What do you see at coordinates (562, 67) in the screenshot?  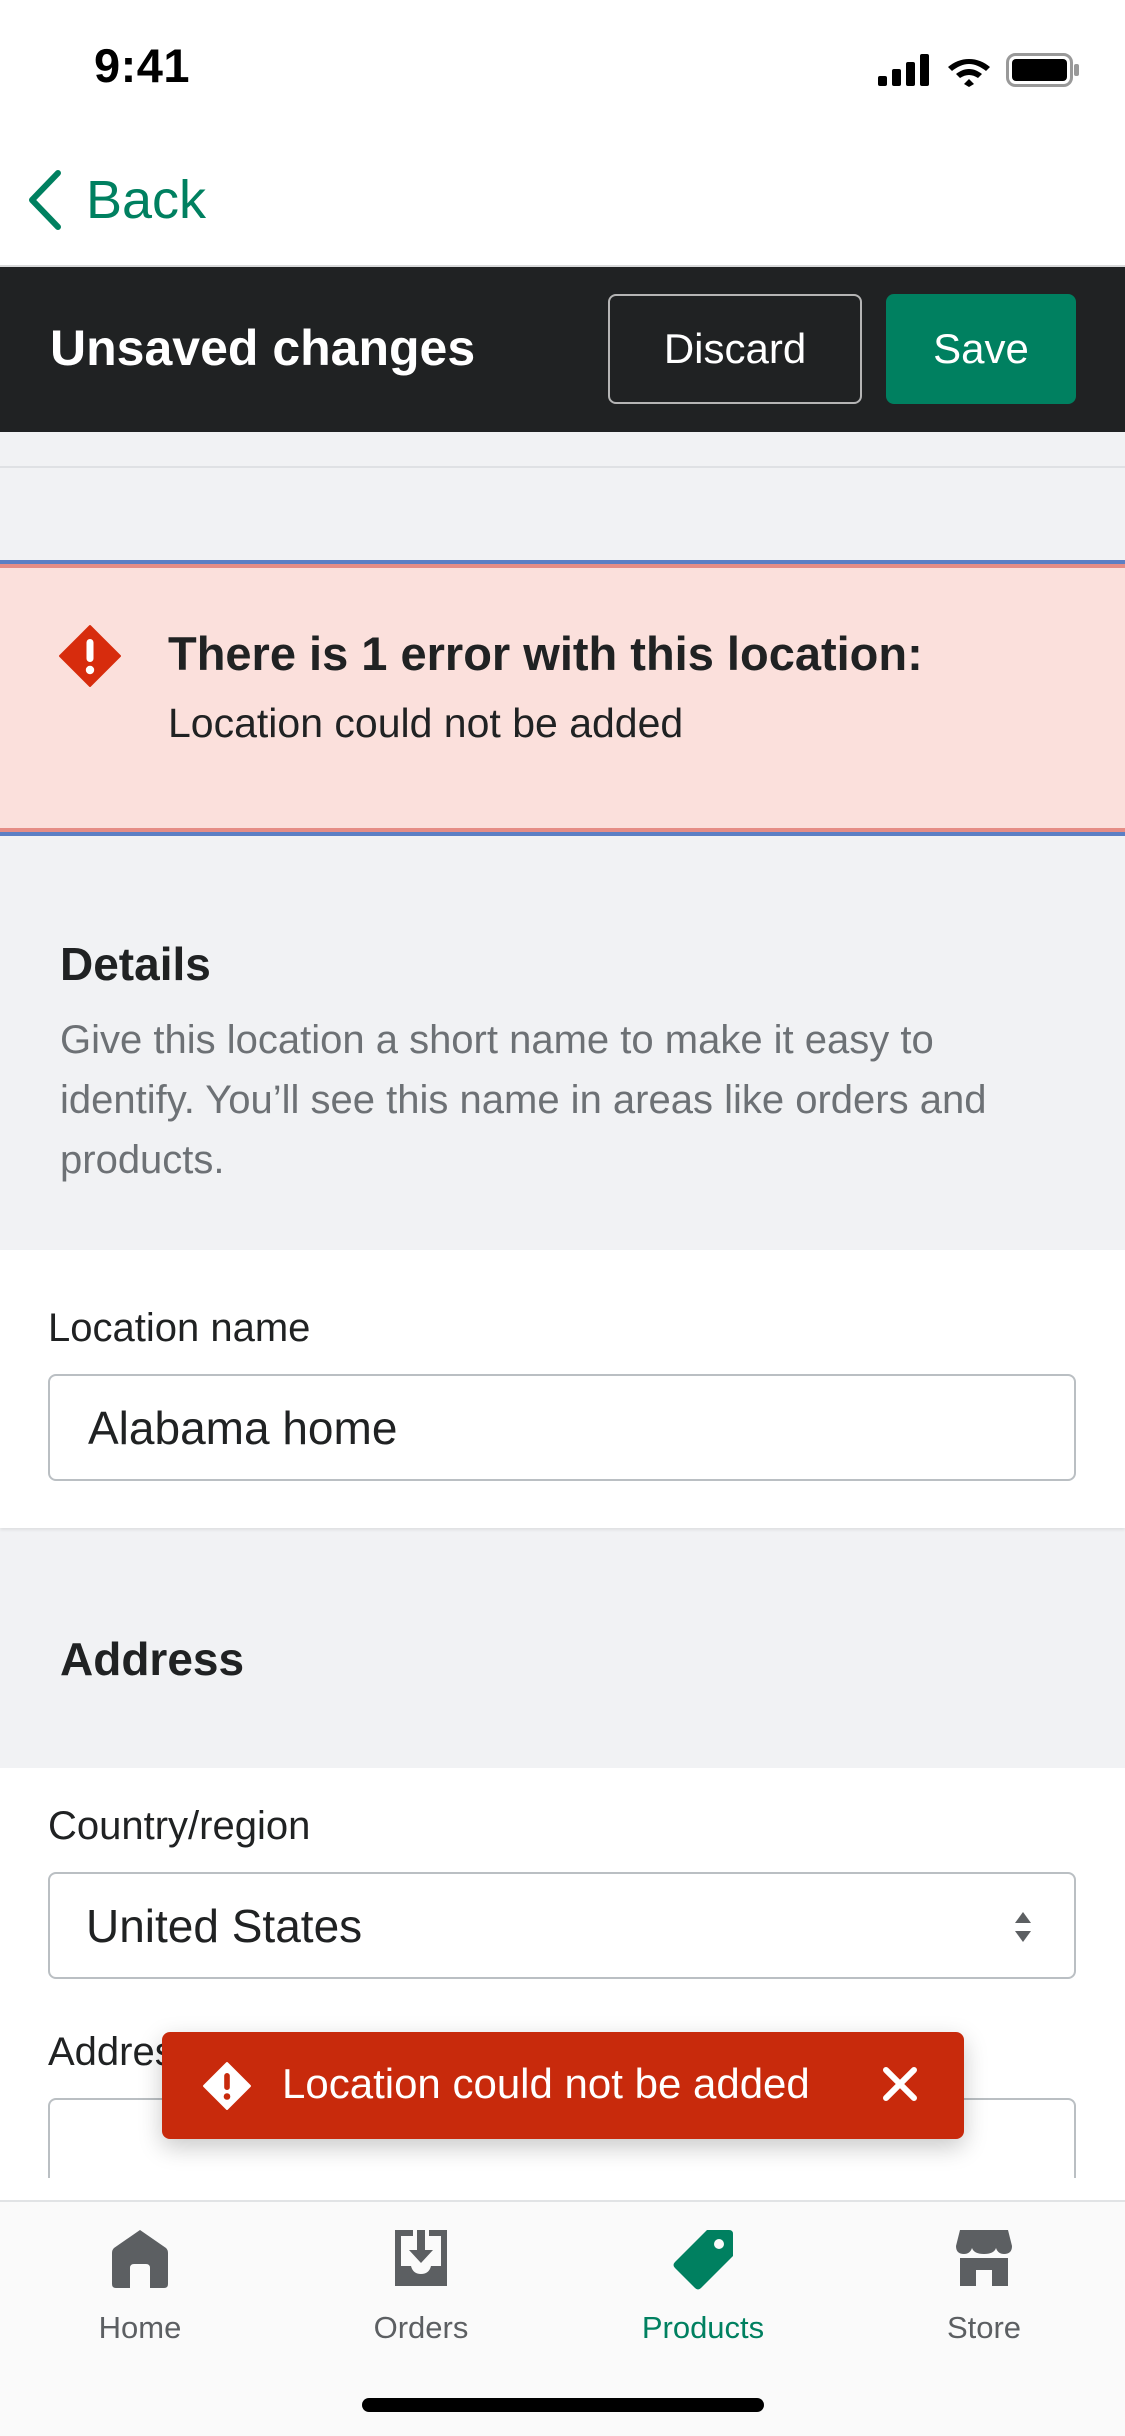 I see `status-bar: 9:41` at bounding box center [562, 67].